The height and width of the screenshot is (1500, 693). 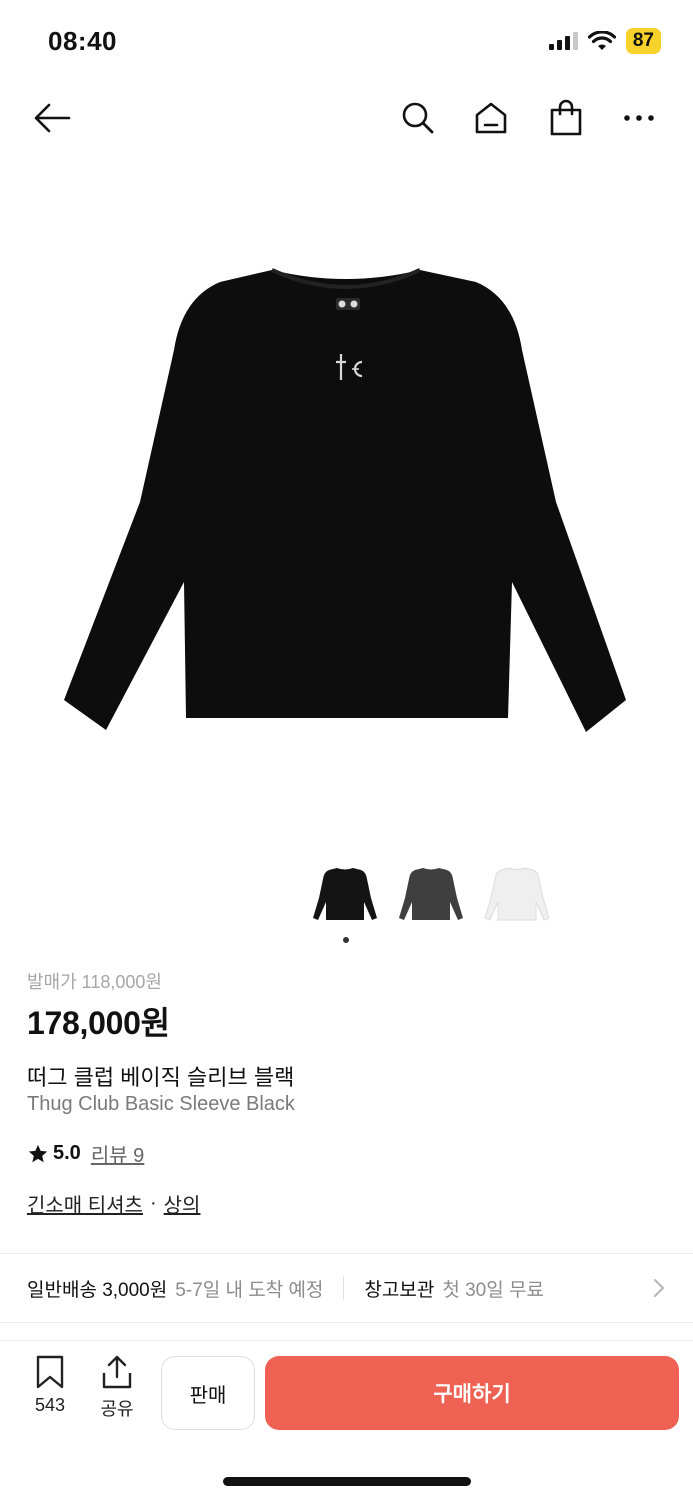 What do you see at coordinates (117, 1153) in the screenshot?
I see `review-link: 리뷰 9` at bounding box center [117, 1153].